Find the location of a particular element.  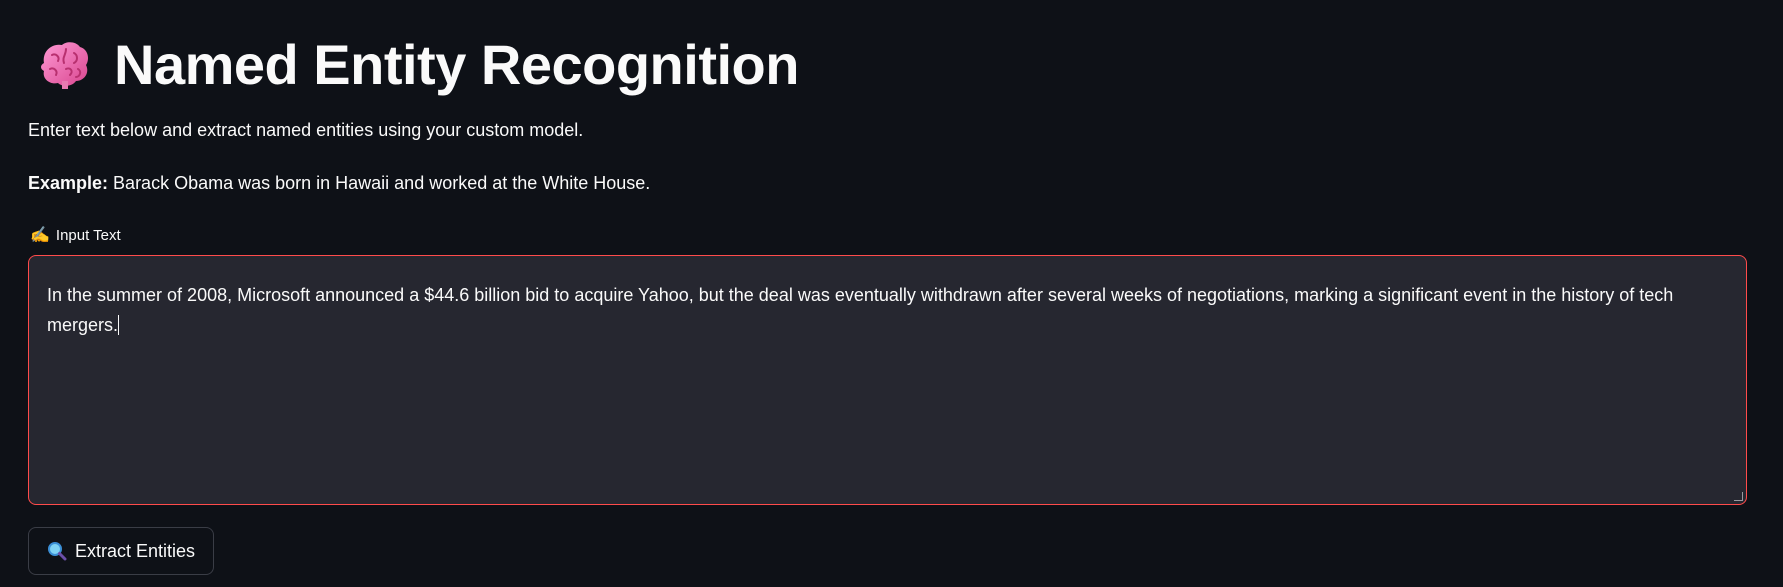

resize-handle is located at coordinates (1738, 496).